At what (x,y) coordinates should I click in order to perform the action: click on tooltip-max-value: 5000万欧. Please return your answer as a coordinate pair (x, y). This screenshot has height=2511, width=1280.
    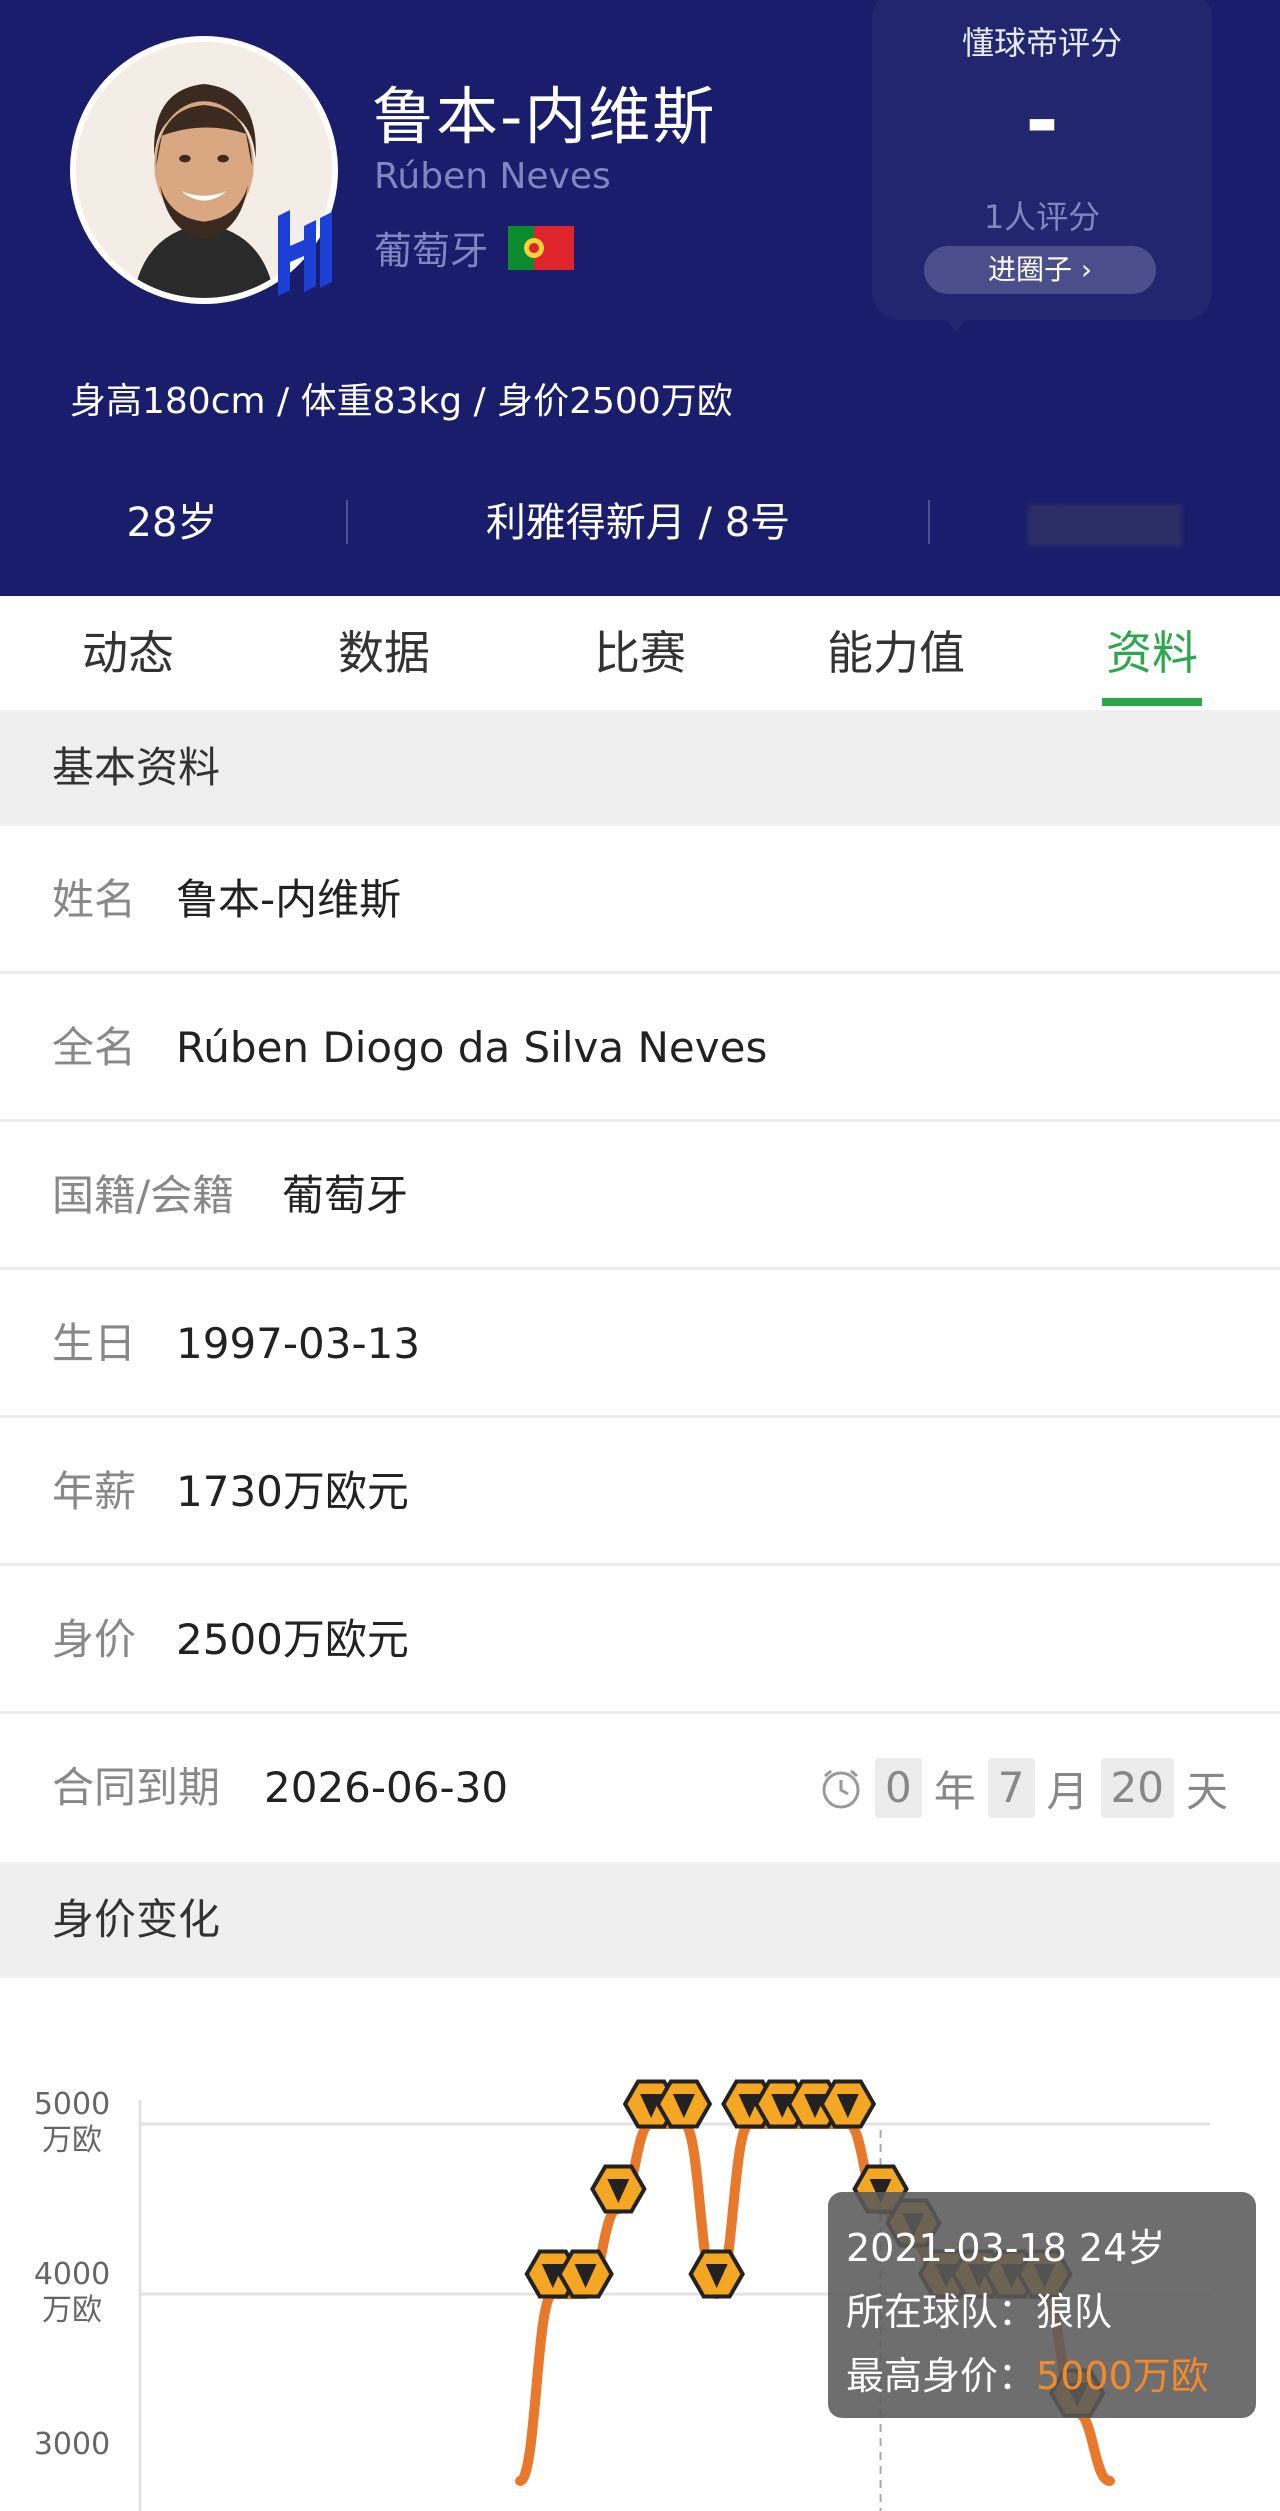
    Looking at the image, I should click on (1122, 2376).